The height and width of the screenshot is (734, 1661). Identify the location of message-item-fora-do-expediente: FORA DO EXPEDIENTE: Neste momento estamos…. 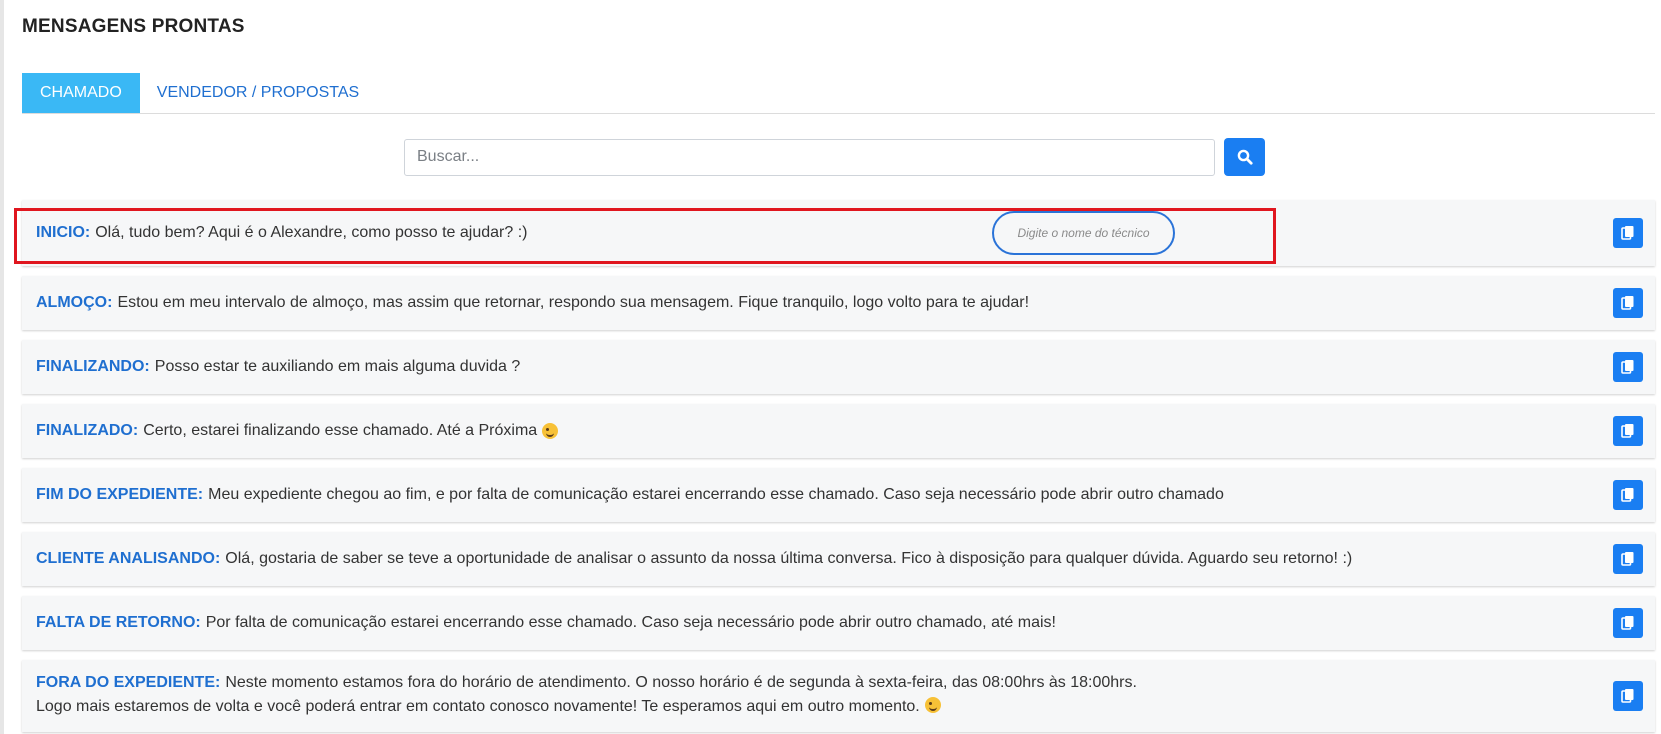
(838, 696).